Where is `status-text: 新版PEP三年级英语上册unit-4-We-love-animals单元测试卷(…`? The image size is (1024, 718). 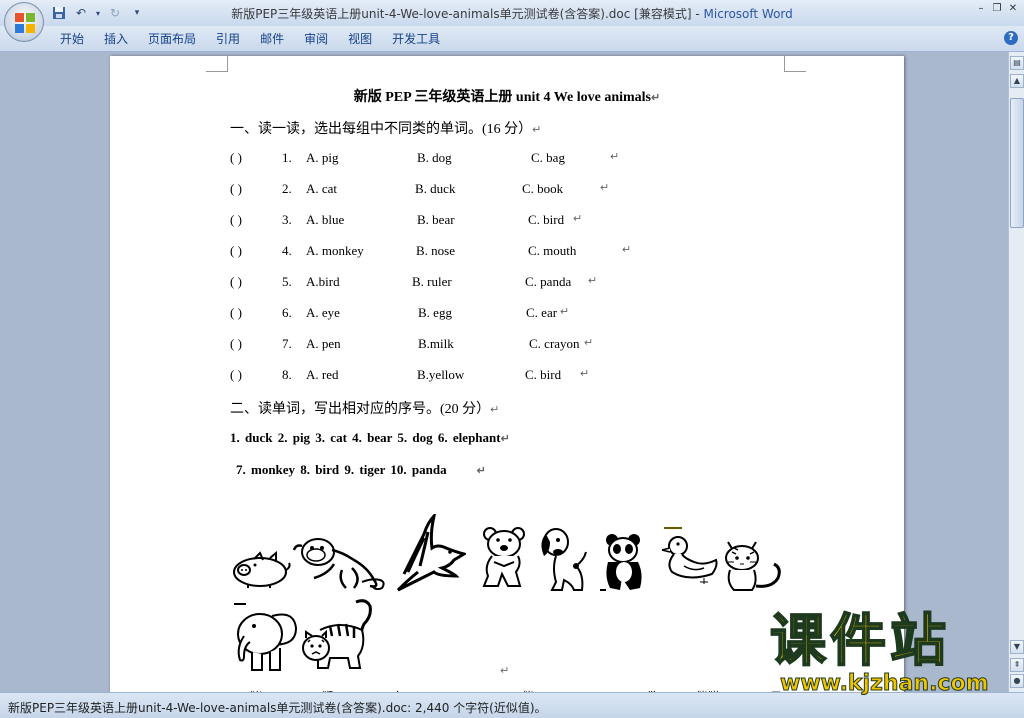
status-text: 新版PEP三年级英语上册unit-4-We-love-animals单元测试卷(… is located at coordinates (277, 708).